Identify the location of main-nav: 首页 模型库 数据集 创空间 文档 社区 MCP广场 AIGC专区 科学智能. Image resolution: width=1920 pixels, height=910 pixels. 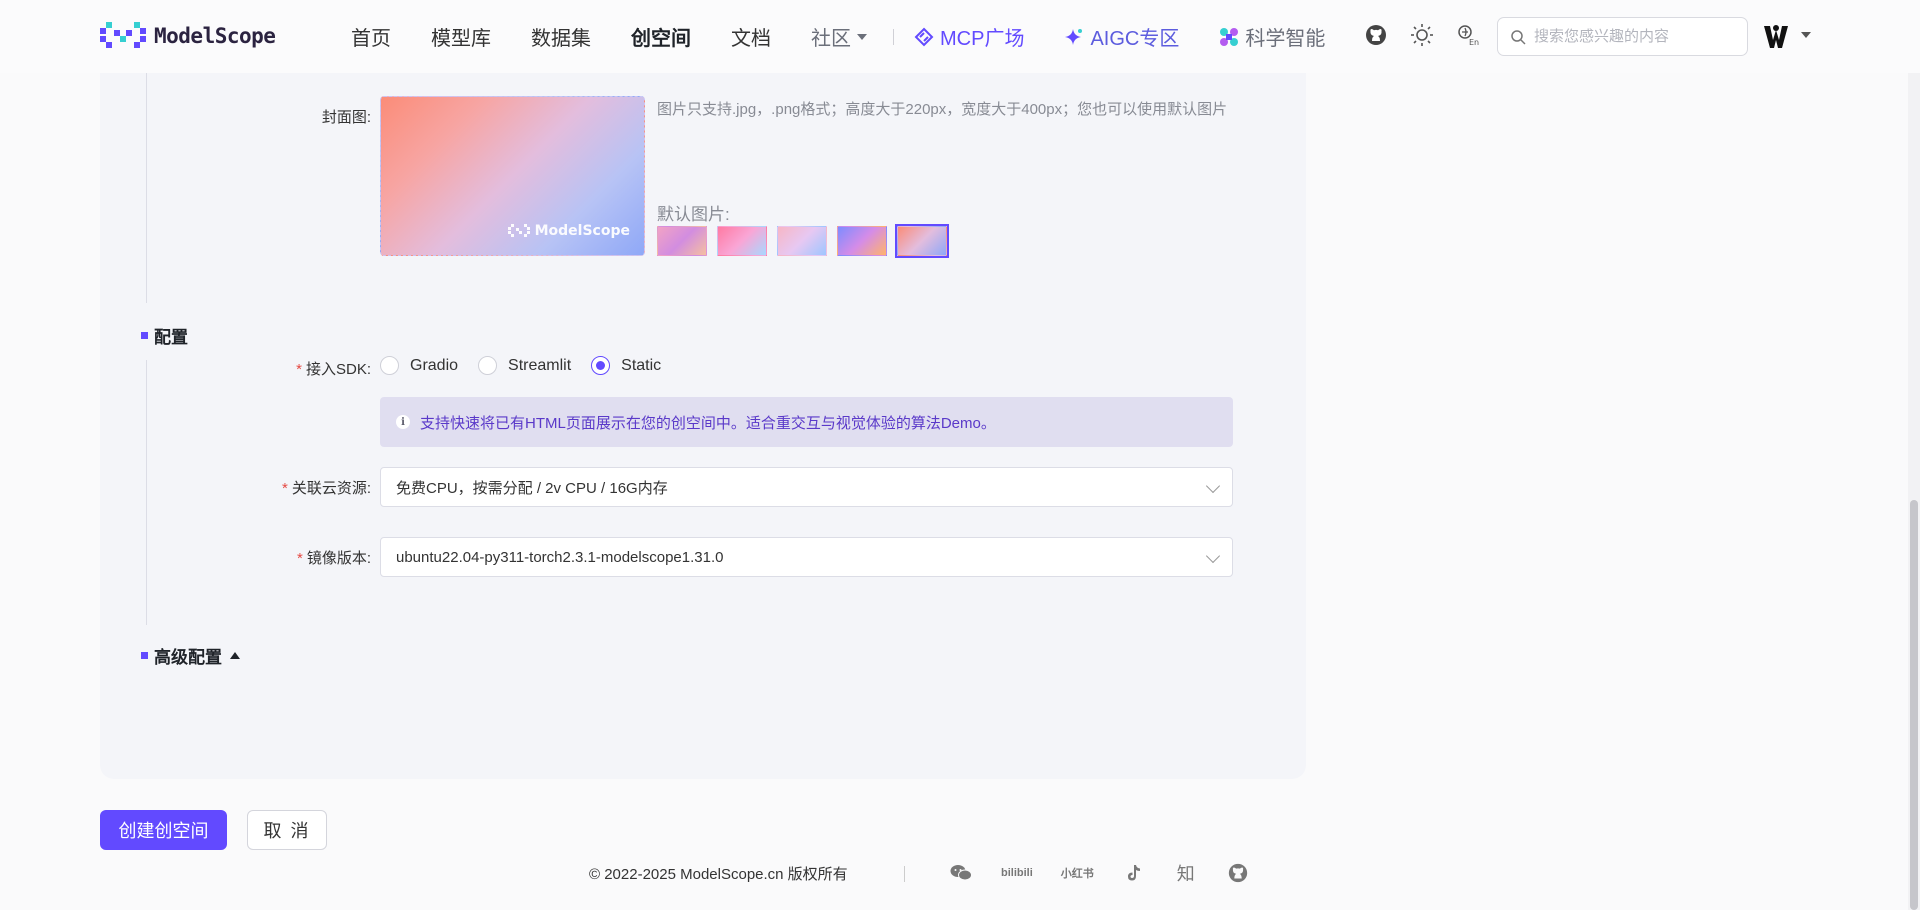
(858, 36).